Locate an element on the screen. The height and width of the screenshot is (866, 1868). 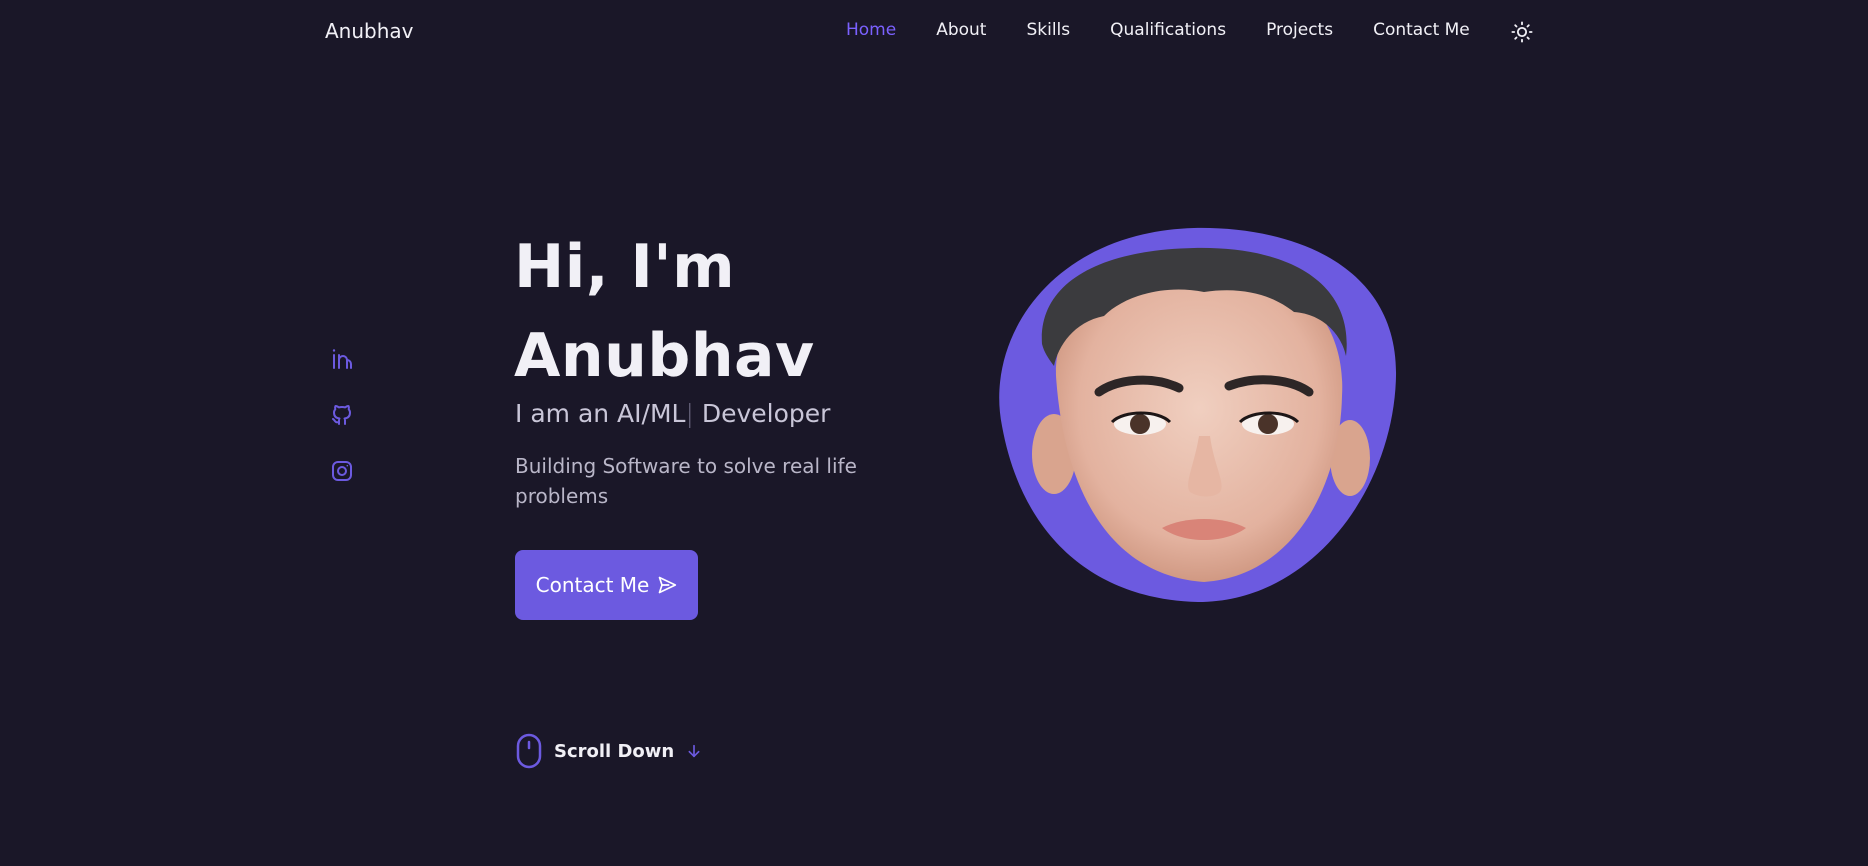
nav-qualifications: Qualifications is located at coordinates (1168, 30).